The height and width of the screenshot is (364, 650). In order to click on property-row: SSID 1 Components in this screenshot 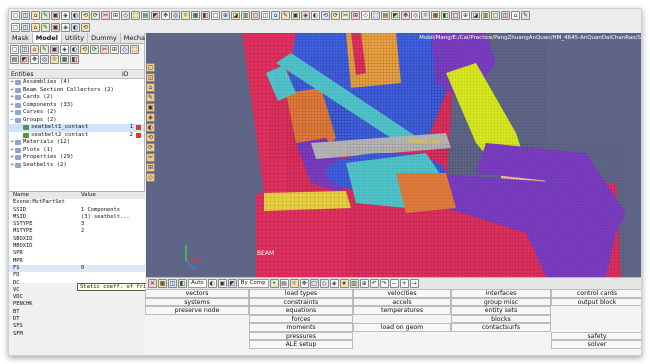, I will do `click(77, 210)`.